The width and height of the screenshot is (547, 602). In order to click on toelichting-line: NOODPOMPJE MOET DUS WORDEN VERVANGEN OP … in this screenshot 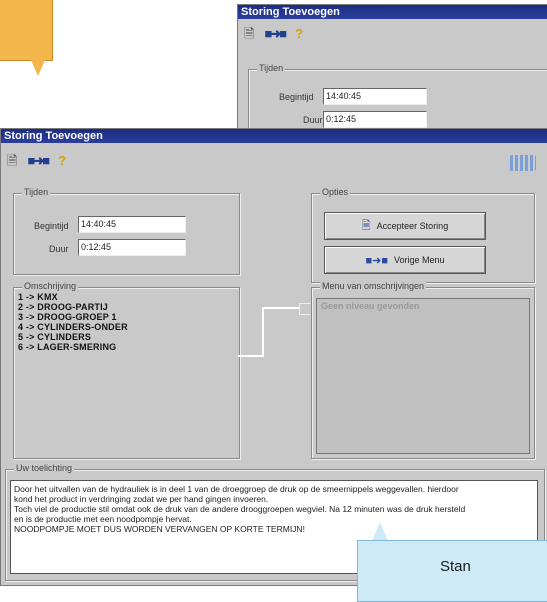, I will do `click(159, 529)`.